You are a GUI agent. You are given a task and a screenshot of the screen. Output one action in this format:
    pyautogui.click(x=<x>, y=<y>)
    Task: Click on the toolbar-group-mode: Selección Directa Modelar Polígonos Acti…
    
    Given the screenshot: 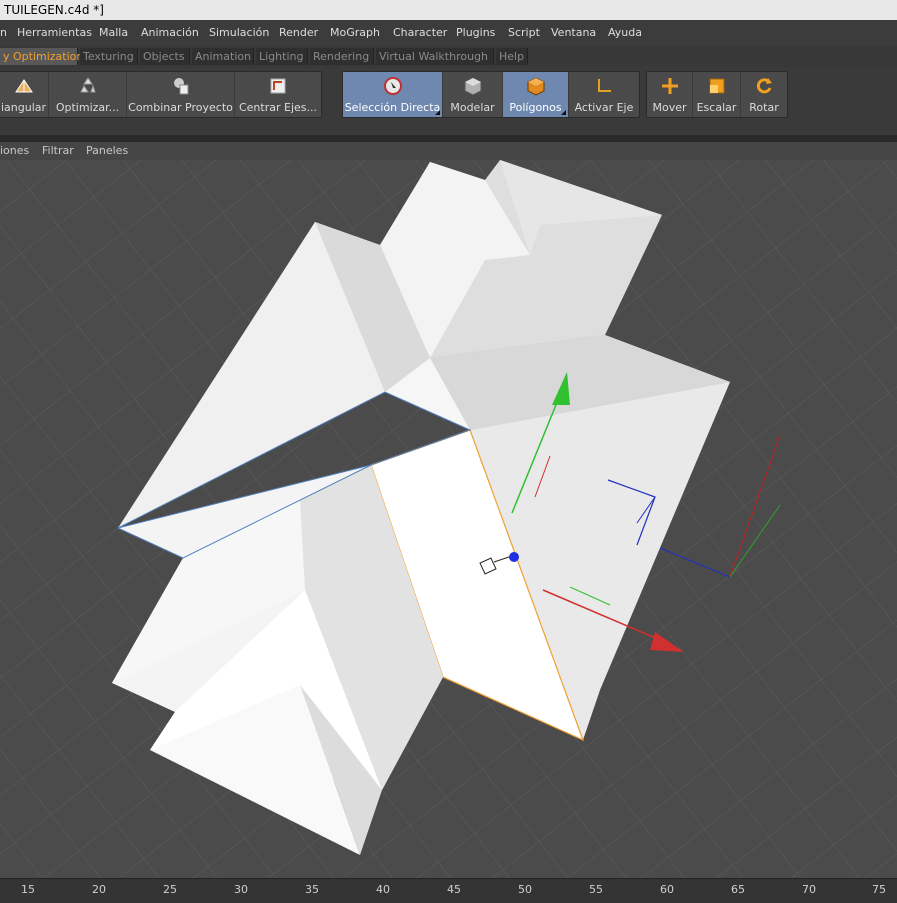 What is the action you would take?
    pyautogui.click(x=491, y=94)
    